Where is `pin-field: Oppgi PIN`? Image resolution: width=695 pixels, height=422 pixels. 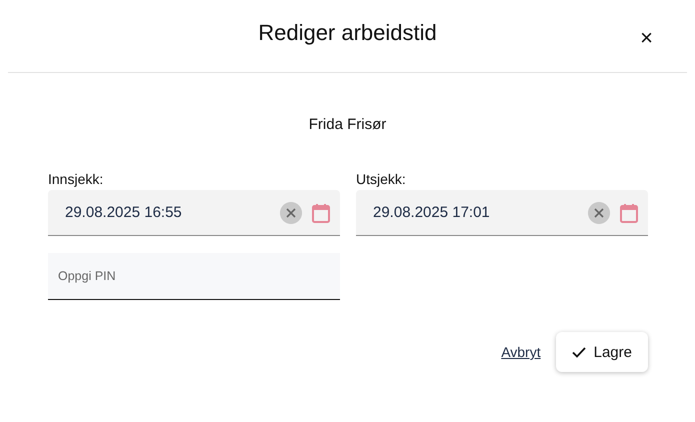
pin-field: Oppgi PIN is located at coordinates (194, 276).